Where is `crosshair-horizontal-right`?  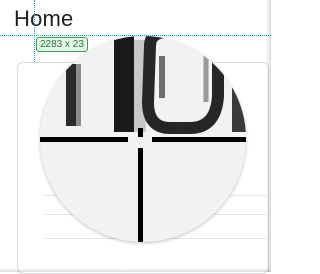
crosshair-horizontal-right is located at coordinates (199, 139).